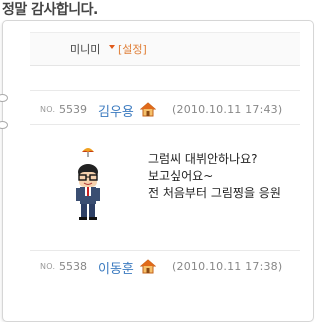 This screenshot has height=322, width=320. What do you see at coordinates (116, 267) in the screenshot?
I see `author-name-link: 이동훈` at bounding box center [116, 267].